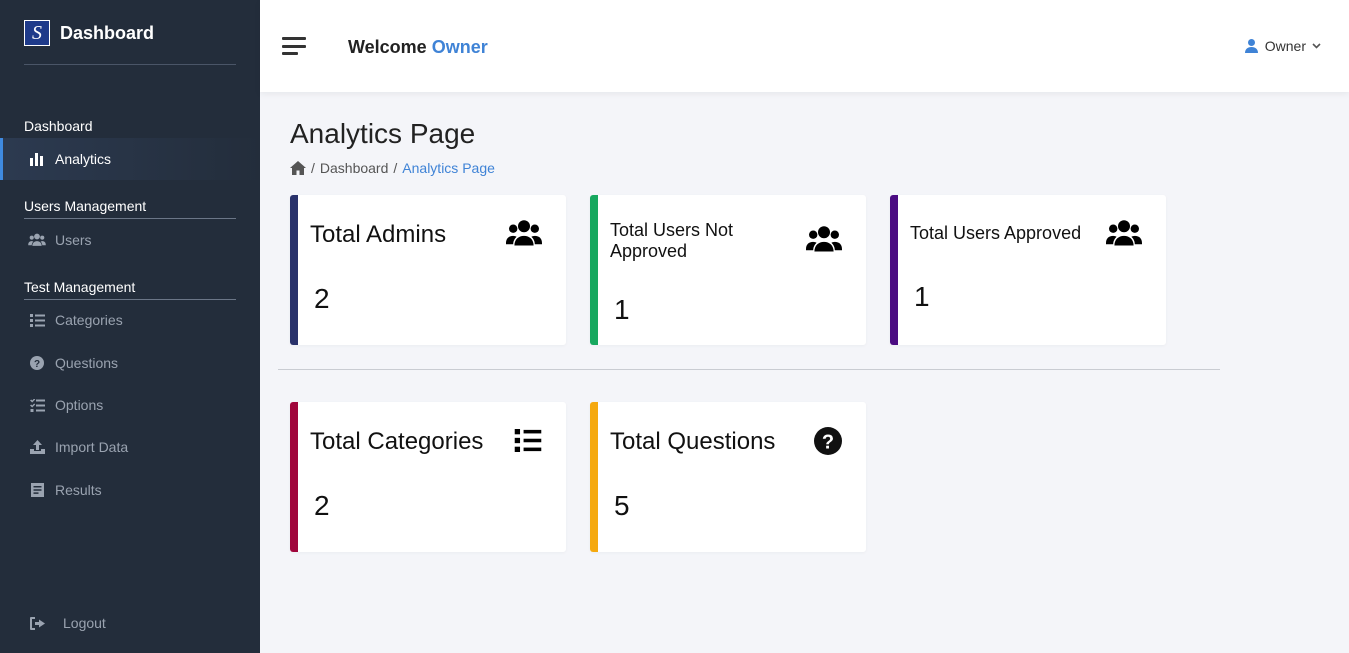 The width and height of the screenshot is (1349, 653). I want to click on brand: S Dashboard, so click(89, 33).